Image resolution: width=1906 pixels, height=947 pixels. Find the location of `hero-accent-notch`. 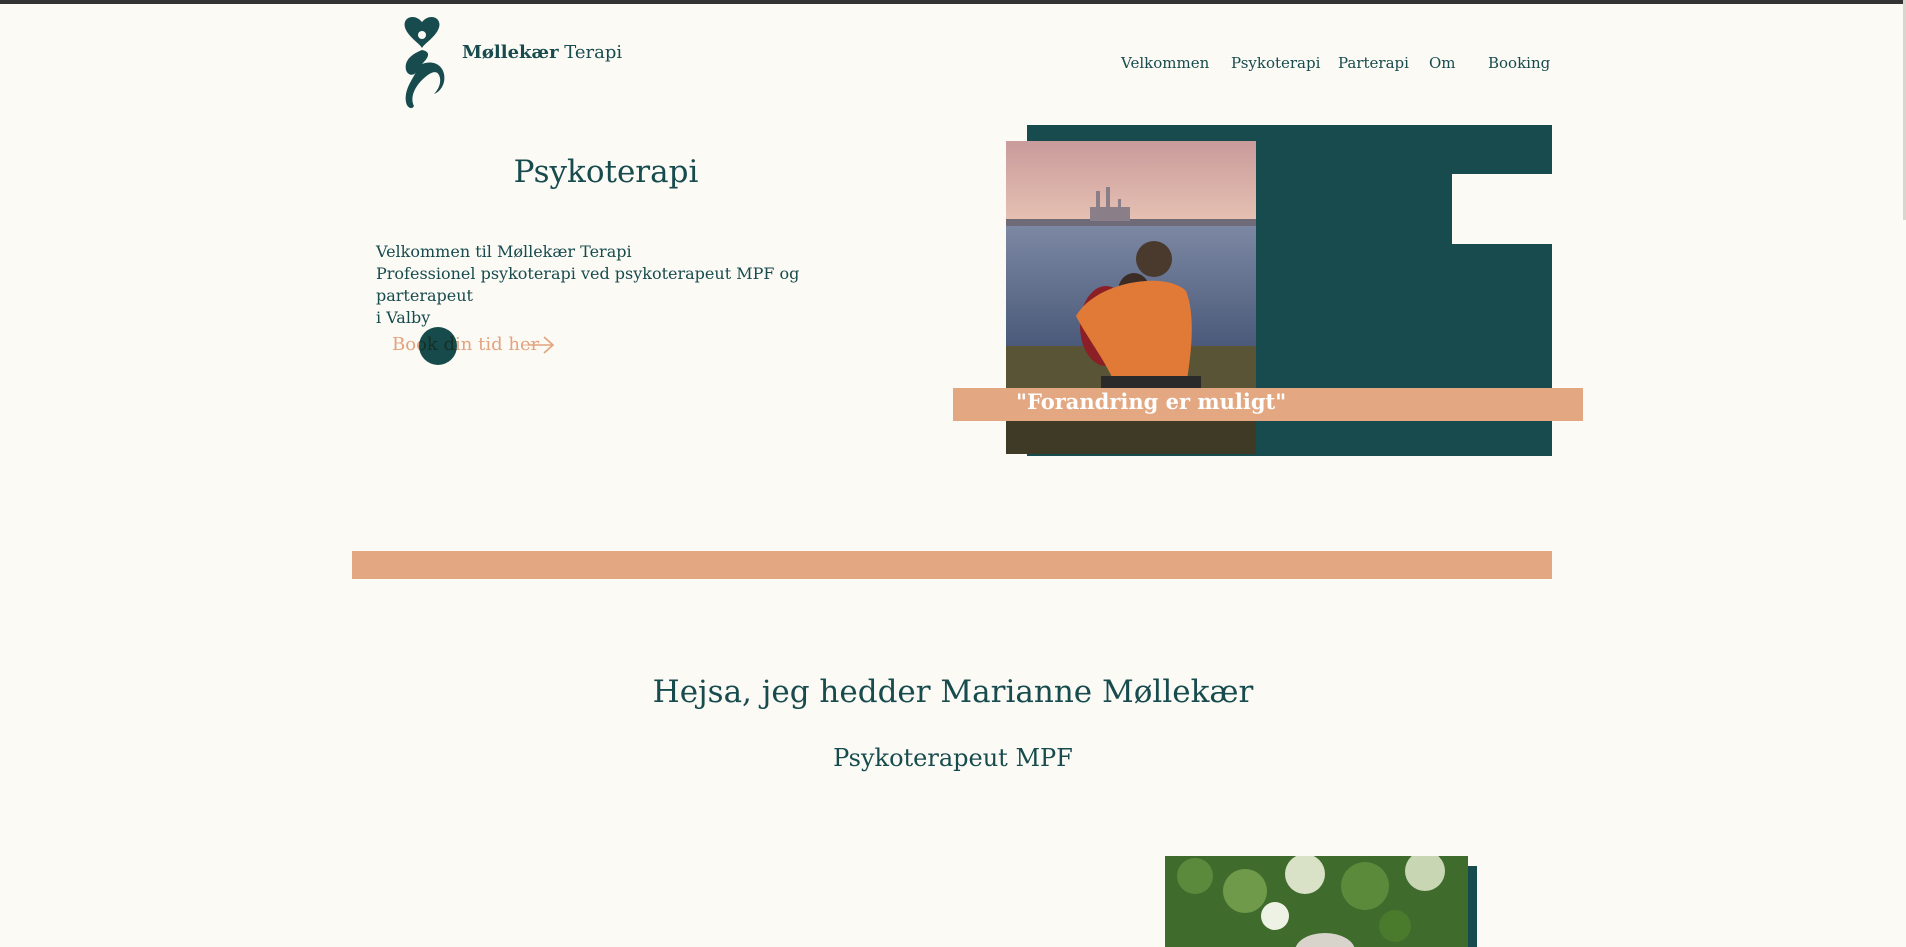

hero-accent-notch is located at coordinates (1502, 209).